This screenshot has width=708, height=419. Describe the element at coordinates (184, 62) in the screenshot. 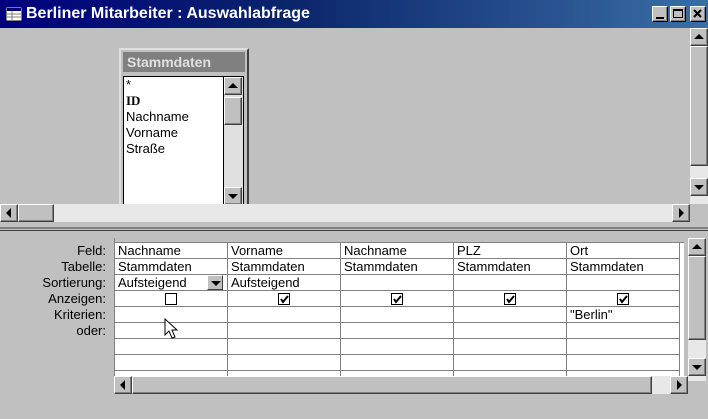

I see `field-list-title: Stammdaten` at that location.